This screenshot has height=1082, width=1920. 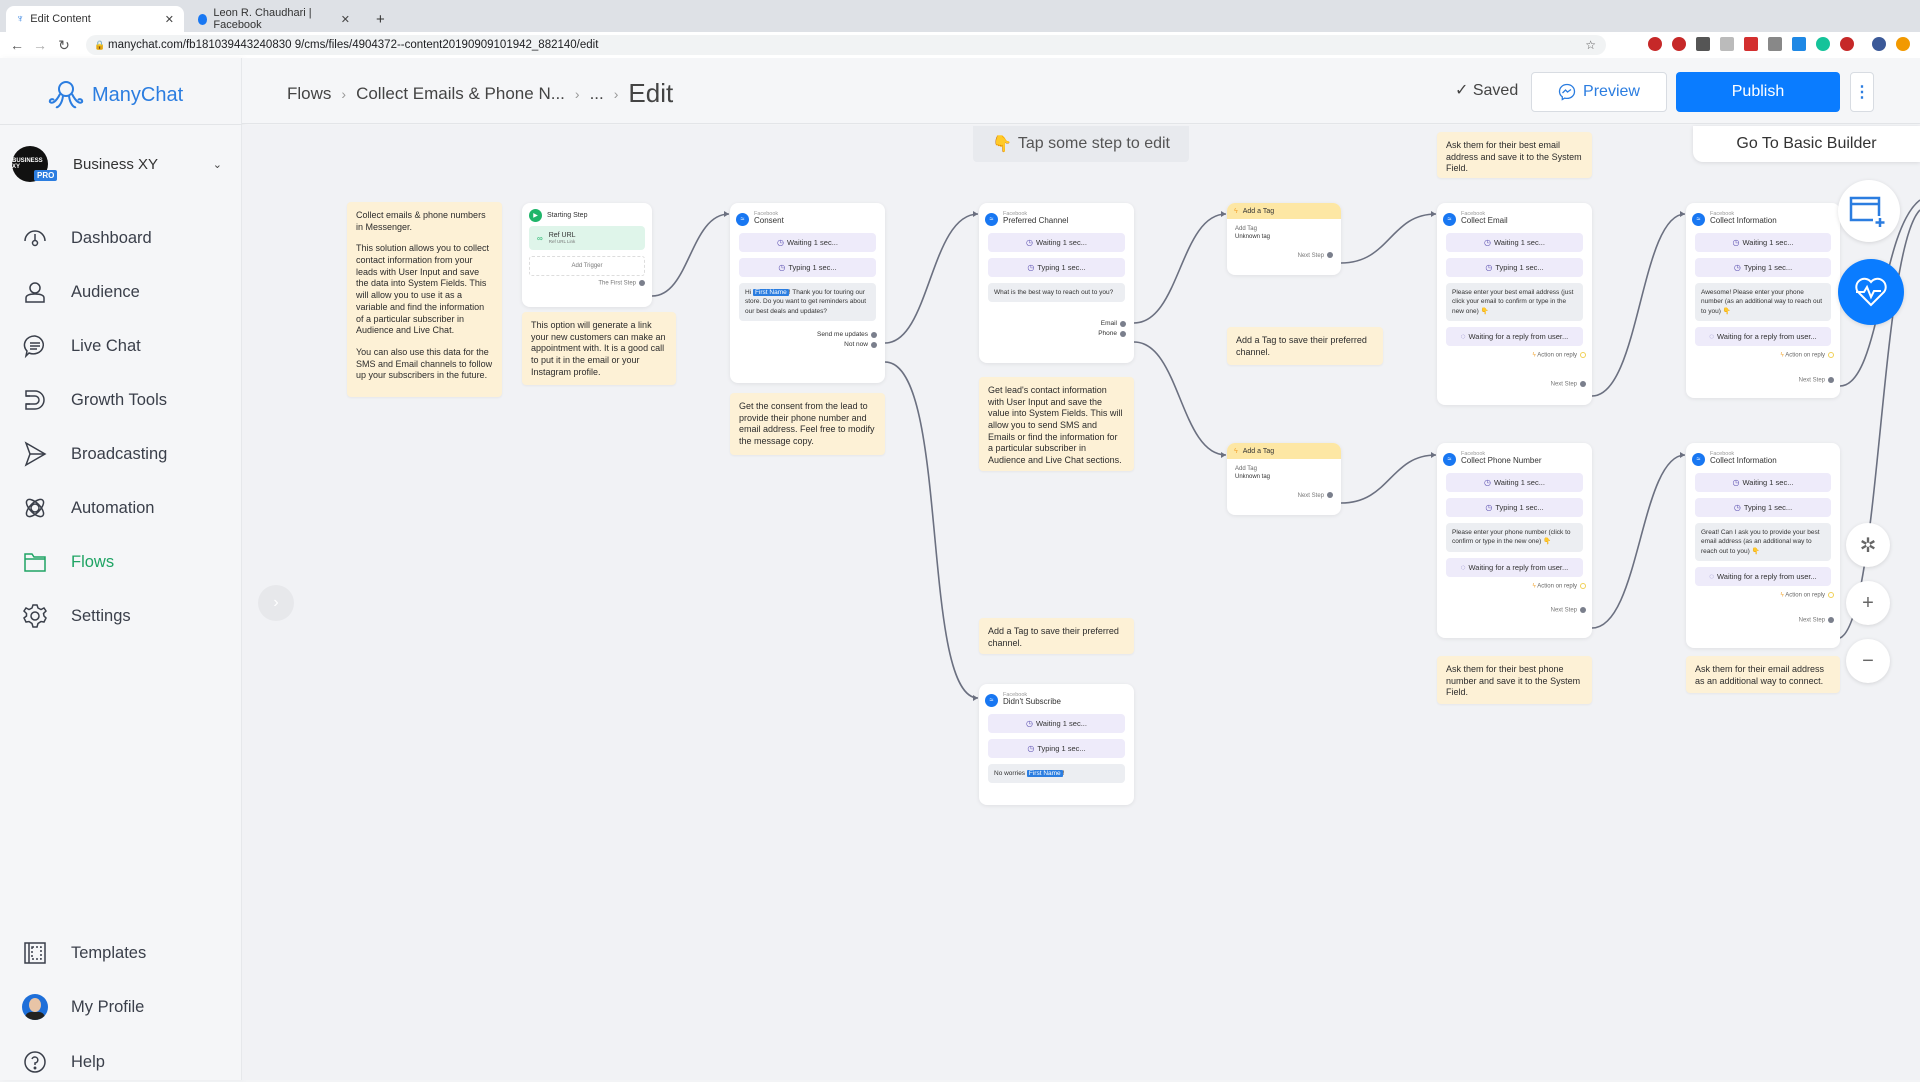 What do you see at coordinates (127, 400) in the screenshot?
I see `sidebar-item-growth-tools: Growth Tools` at bounding box center [127, 400].